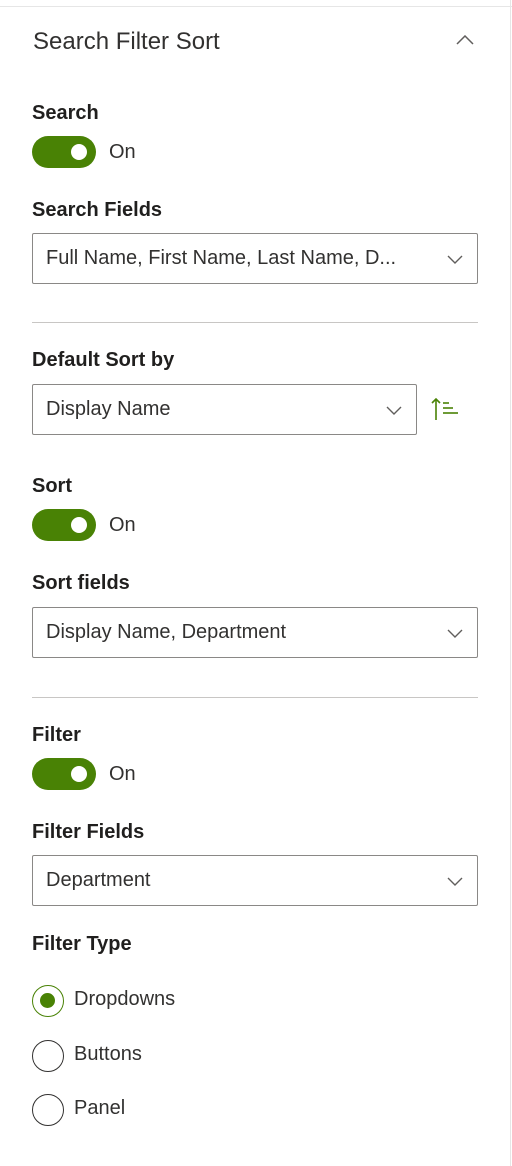  What do you see at coordinates (122, 525) in the screenshot?
I see `sort-toggle-state: On` at bounding box center [122, 525].